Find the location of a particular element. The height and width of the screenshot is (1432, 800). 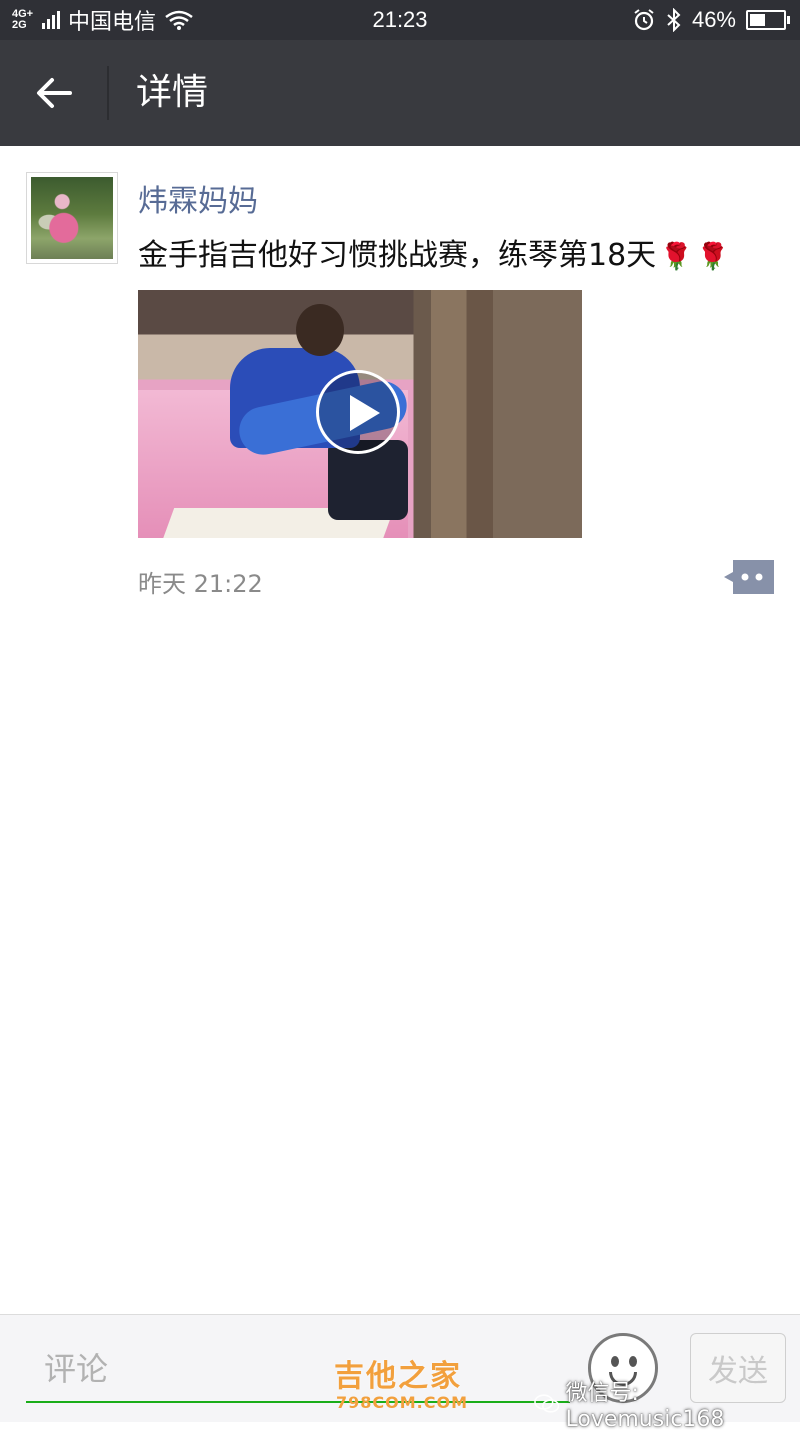

back-button is located at coordinates (54, 93).